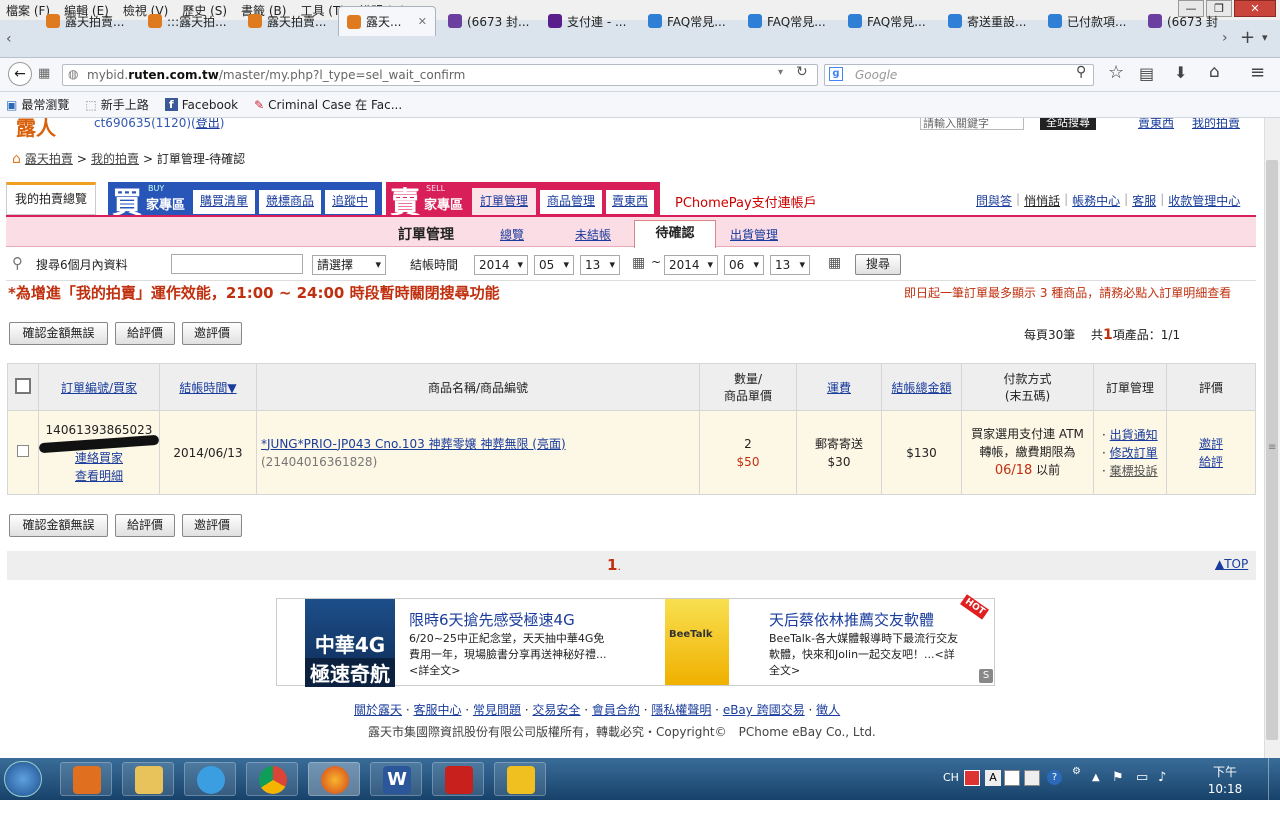 The width and height of the screenshot is (1280, 815). Describe the element at coordinates (334, 779) in the screenshot. I see `taskbar-firefox` at that location.